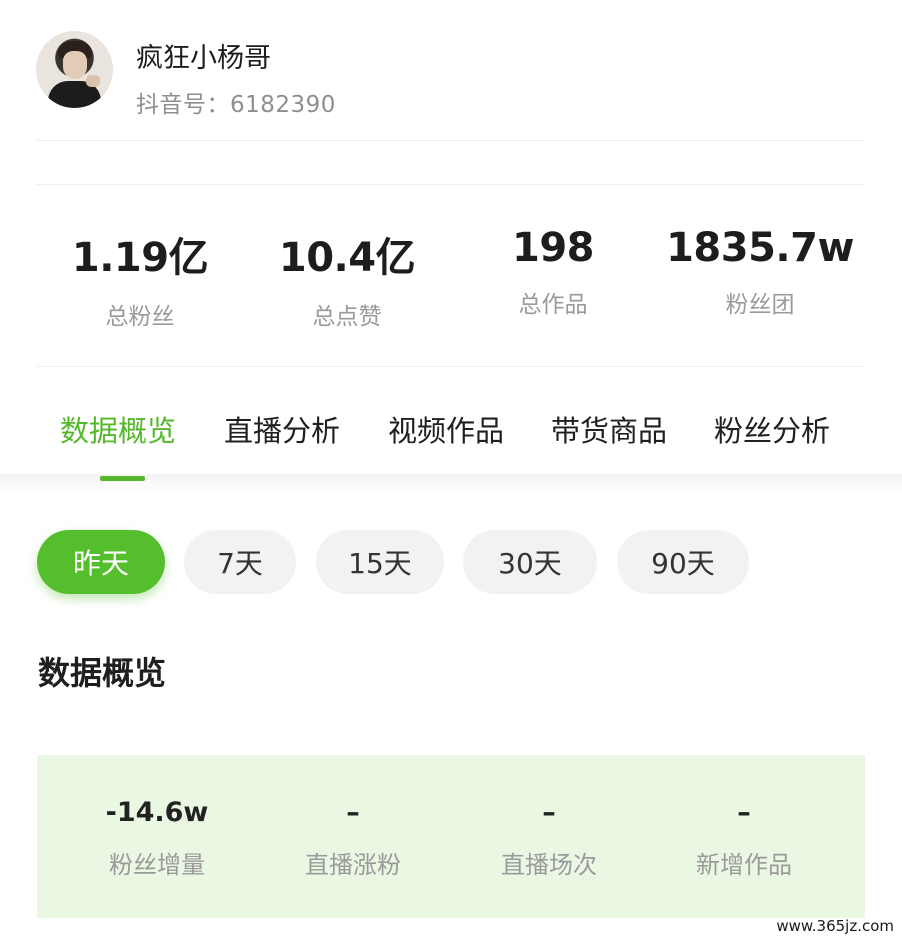 The width and height of the screenshot is (902, 941). I want to click on tab-fan-analysis: 粉丝分析, so click(772, 429).